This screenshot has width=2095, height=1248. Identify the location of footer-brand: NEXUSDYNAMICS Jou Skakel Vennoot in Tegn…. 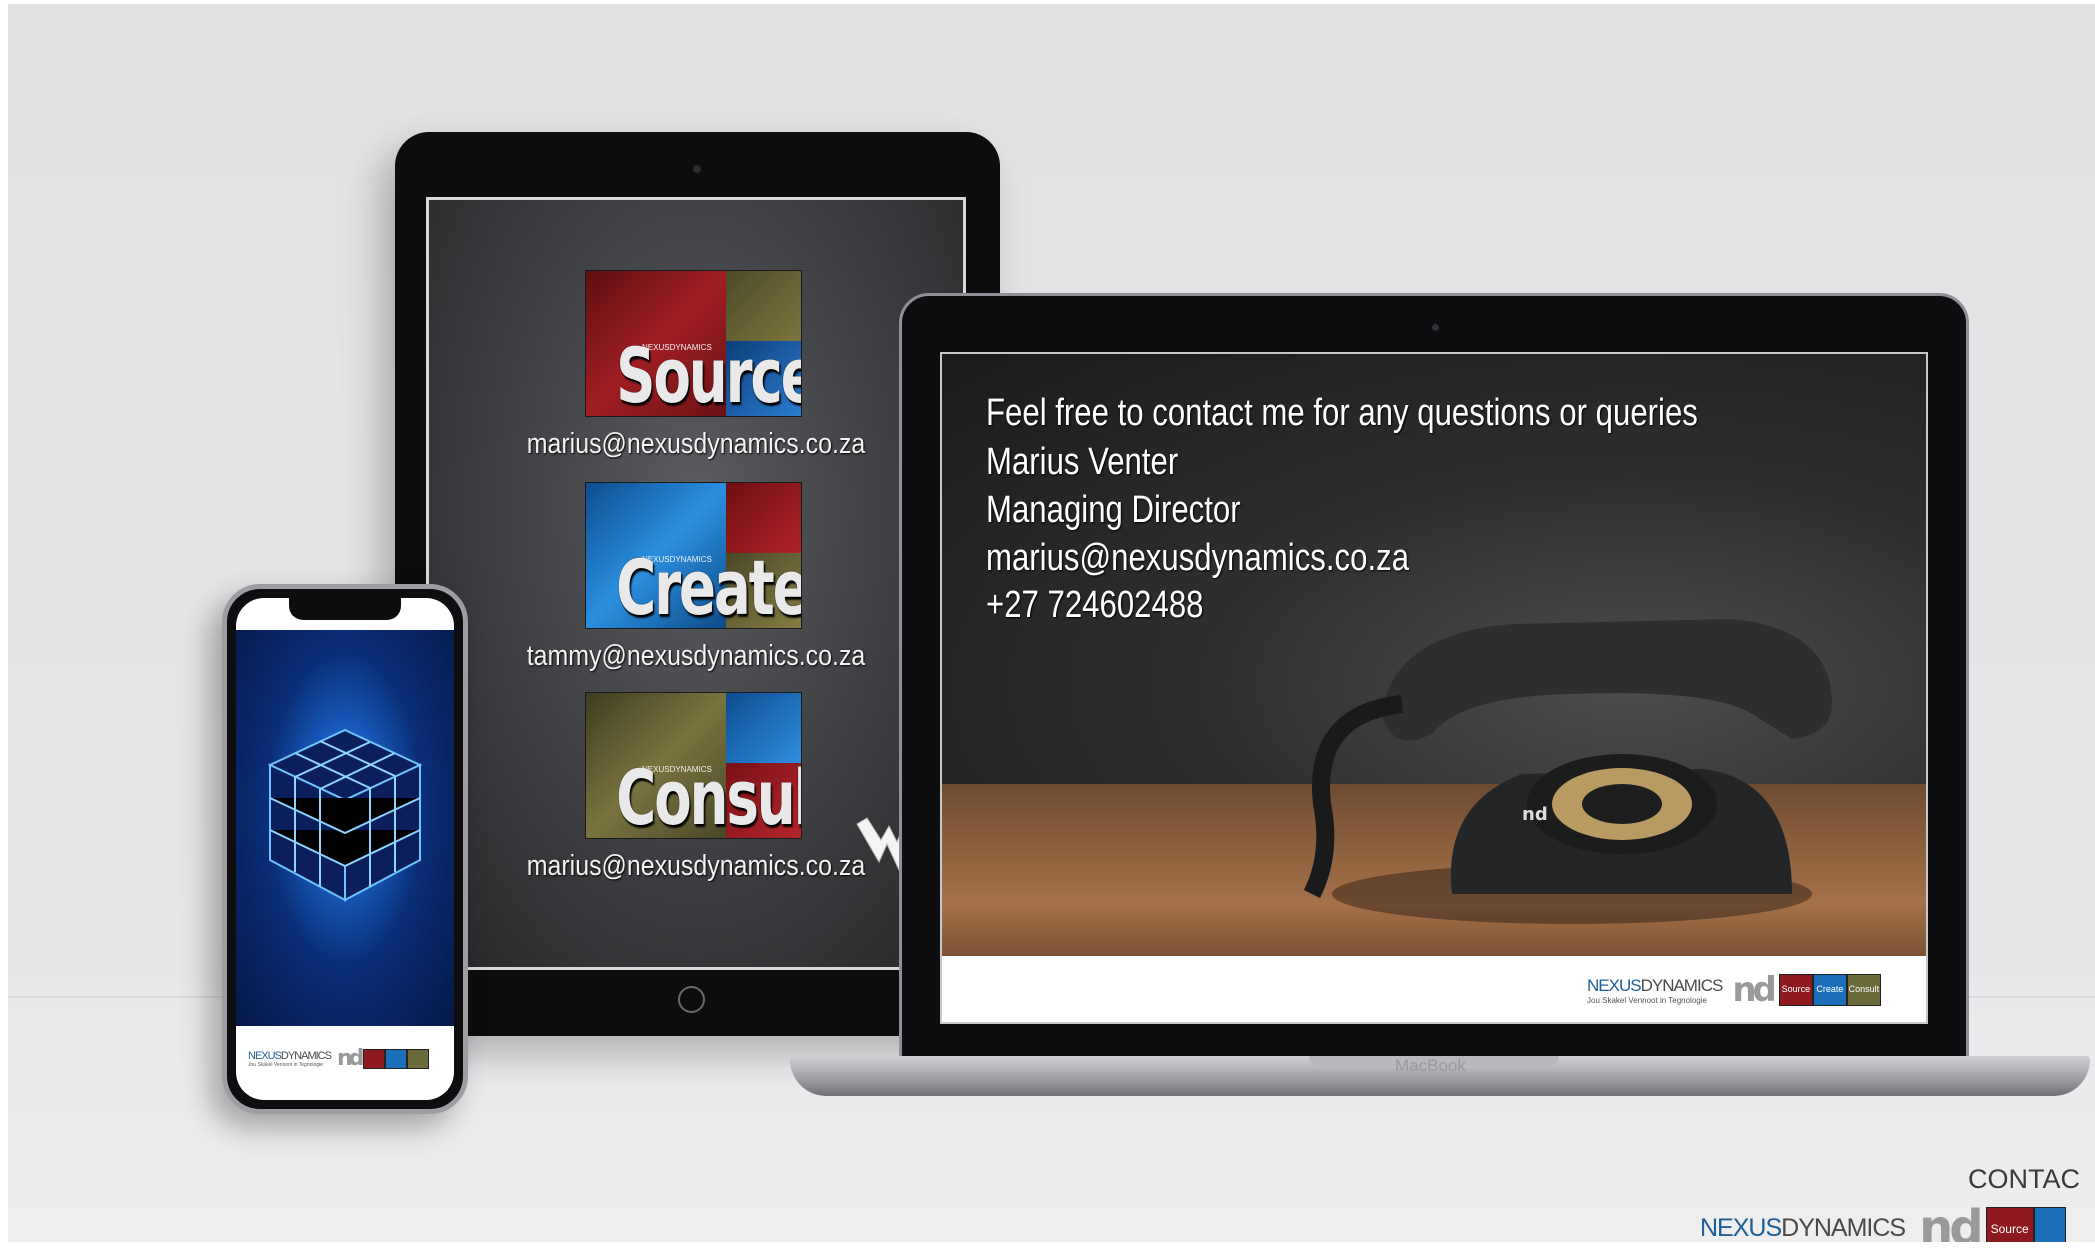
(1734, 990).